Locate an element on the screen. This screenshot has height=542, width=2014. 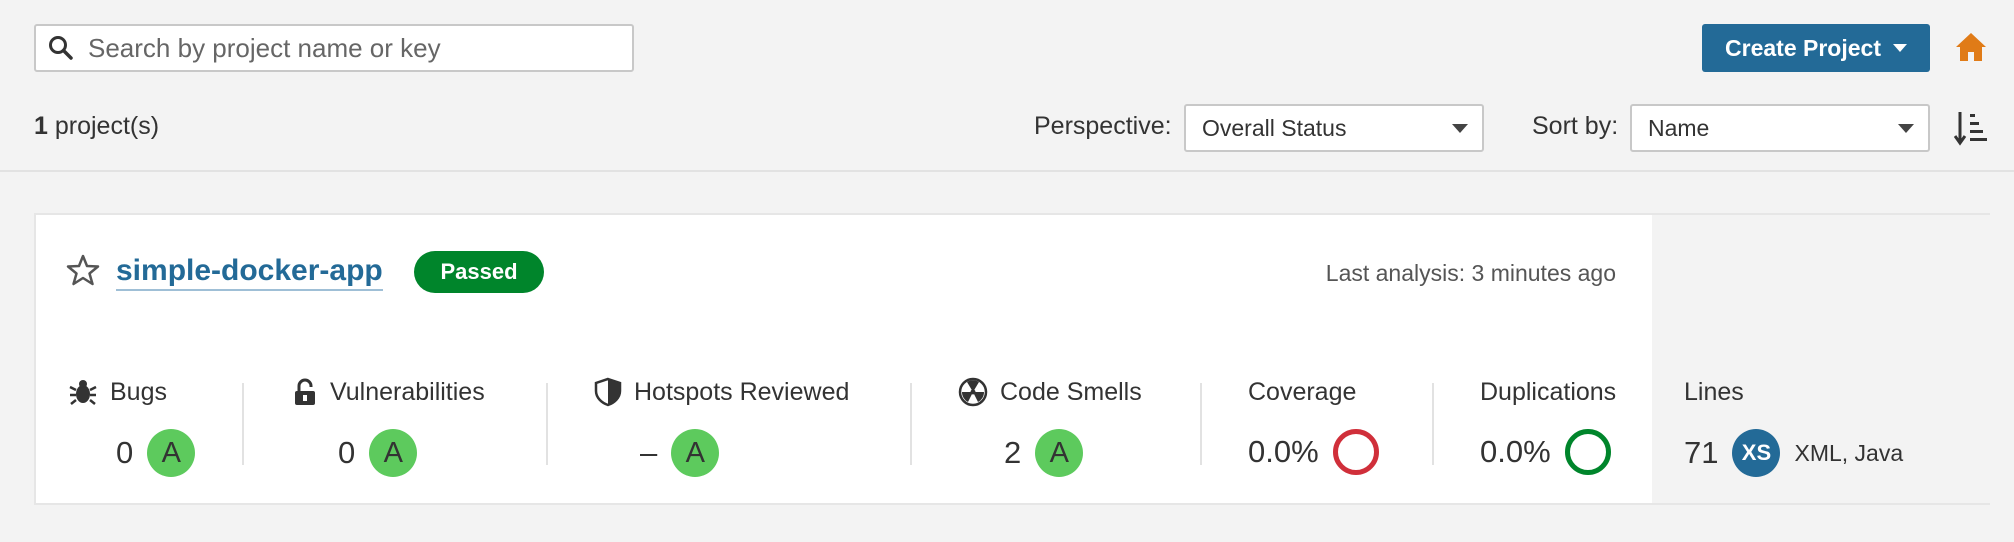
vulnerabilities-metric: Vulnerabilities 0 A is located at coordinates (388, 426).